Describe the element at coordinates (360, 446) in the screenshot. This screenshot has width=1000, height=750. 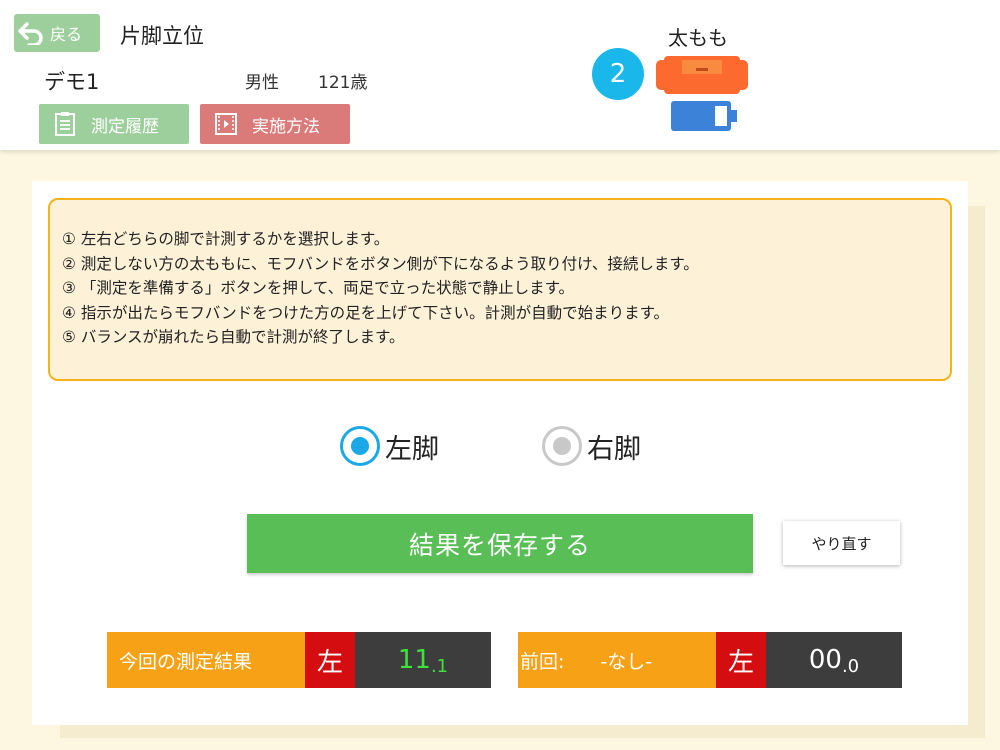
I see `radio-selected-icon` at that location.